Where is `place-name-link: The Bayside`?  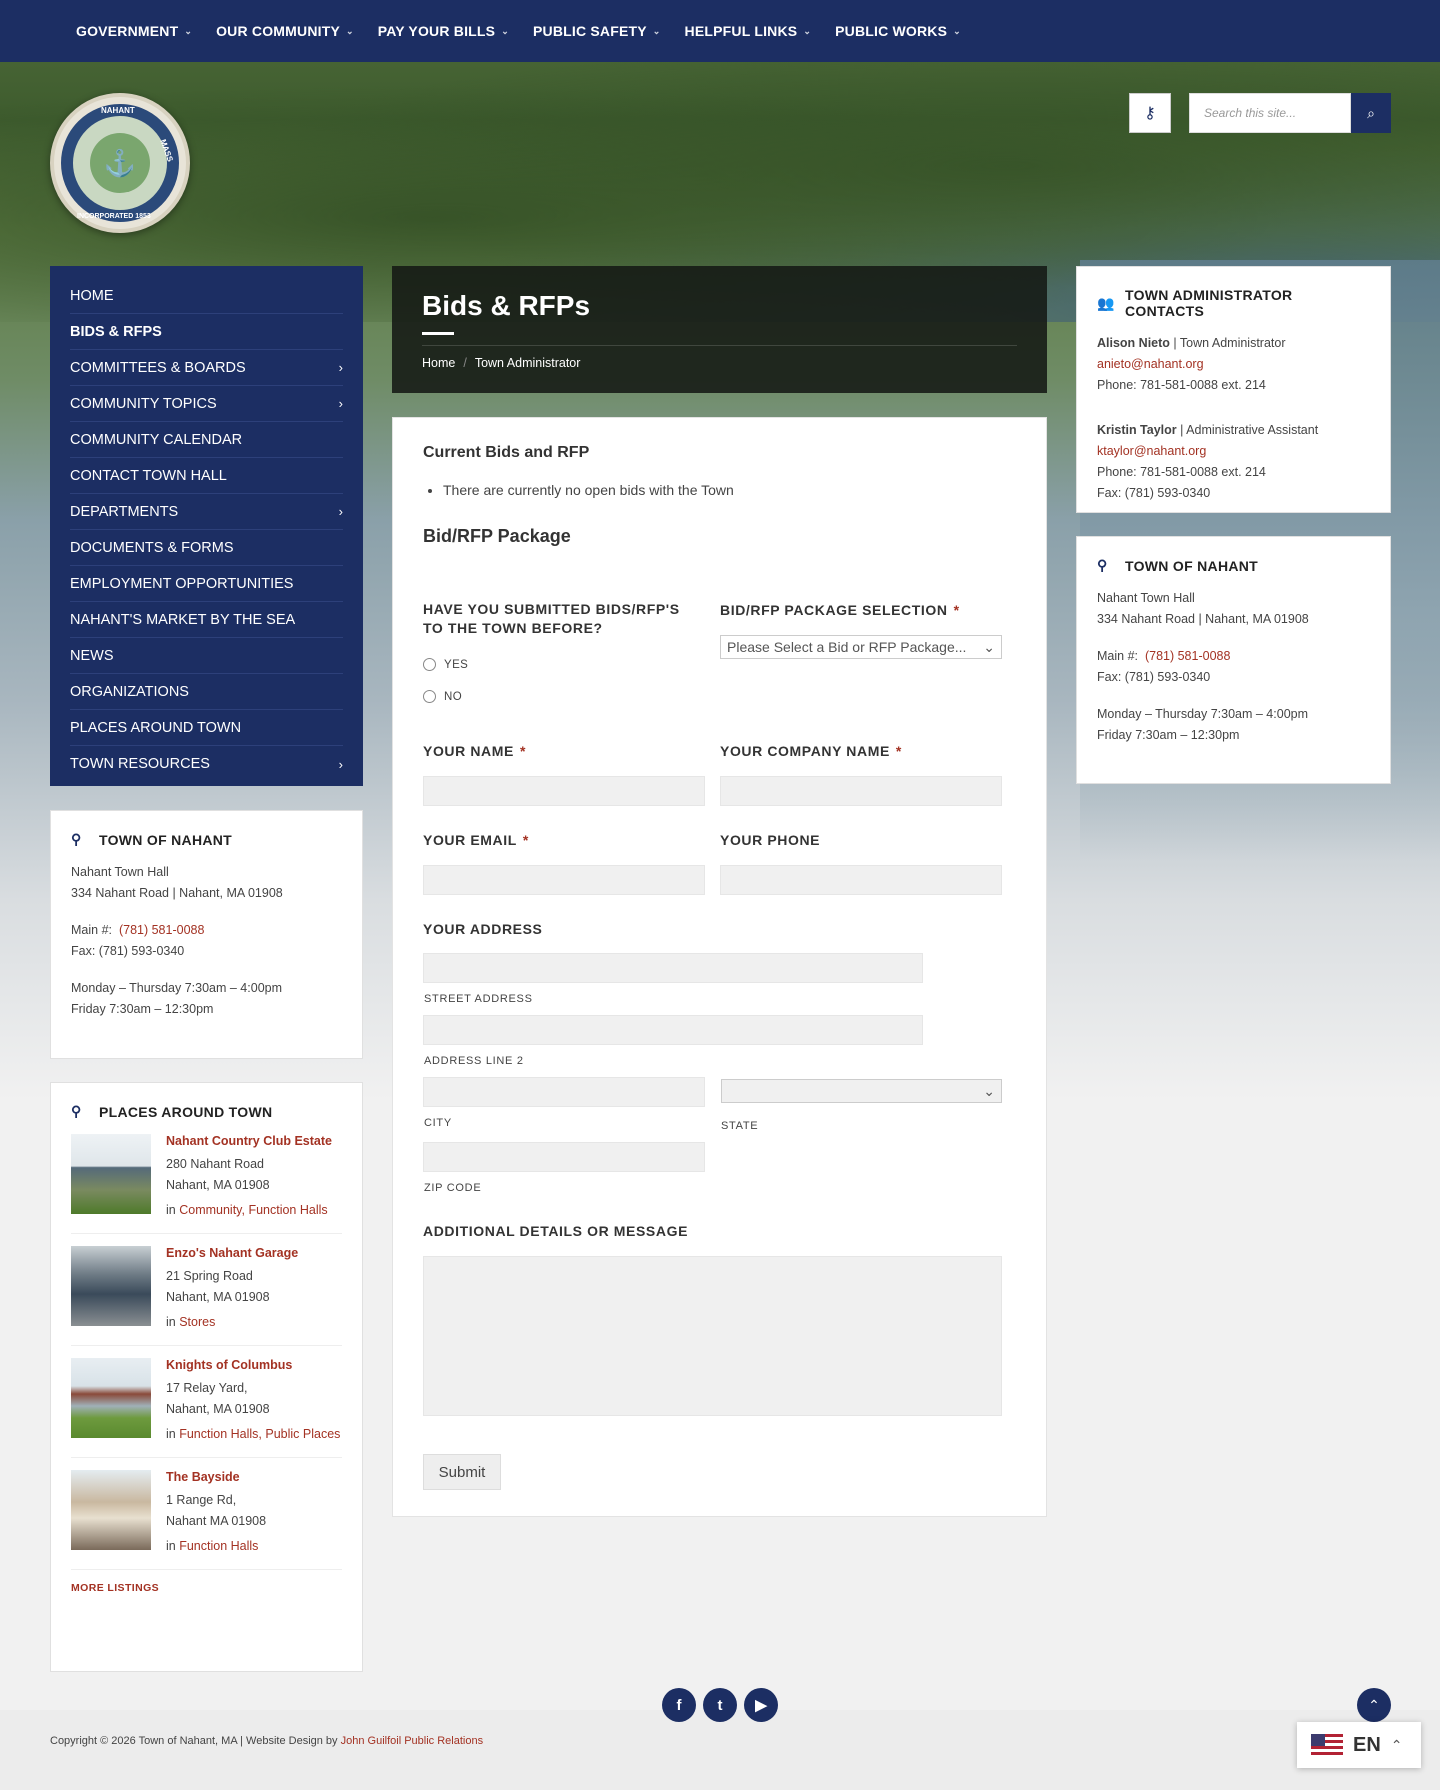
place-name-link: The Bayside is located at coordinates (216, 1477).